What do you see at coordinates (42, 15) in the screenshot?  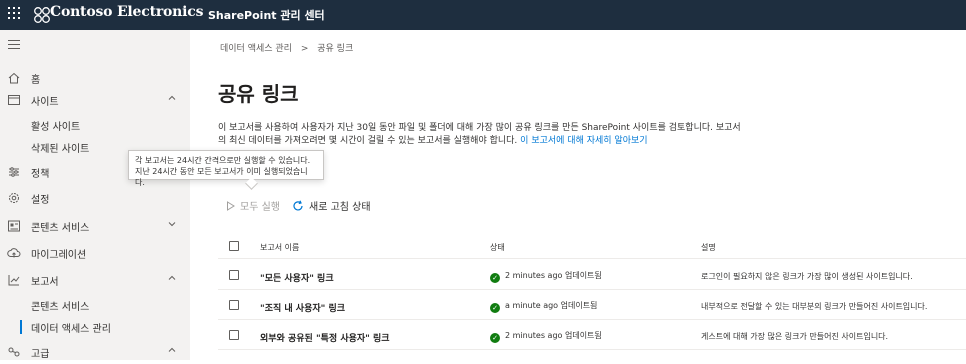 I see `logo-icon` at bounding box center [42, 15].